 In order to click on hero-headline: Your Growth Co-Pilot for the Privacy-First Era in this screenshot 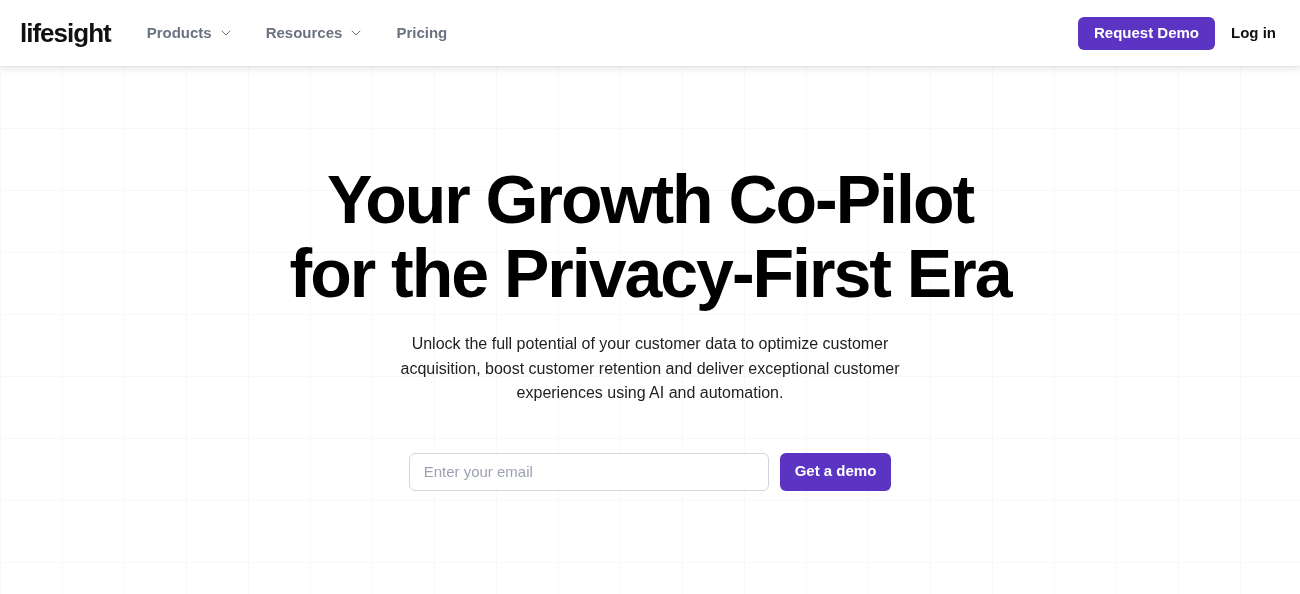, I will do `click(650, 236)`.